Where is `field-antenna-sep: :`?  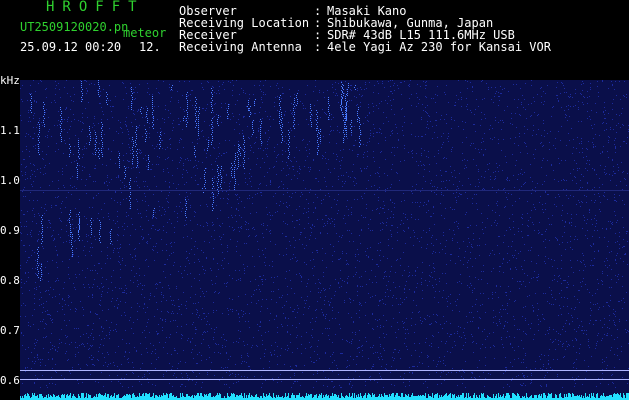
field-antenna-sep: : is located at coordinates (318, 47).